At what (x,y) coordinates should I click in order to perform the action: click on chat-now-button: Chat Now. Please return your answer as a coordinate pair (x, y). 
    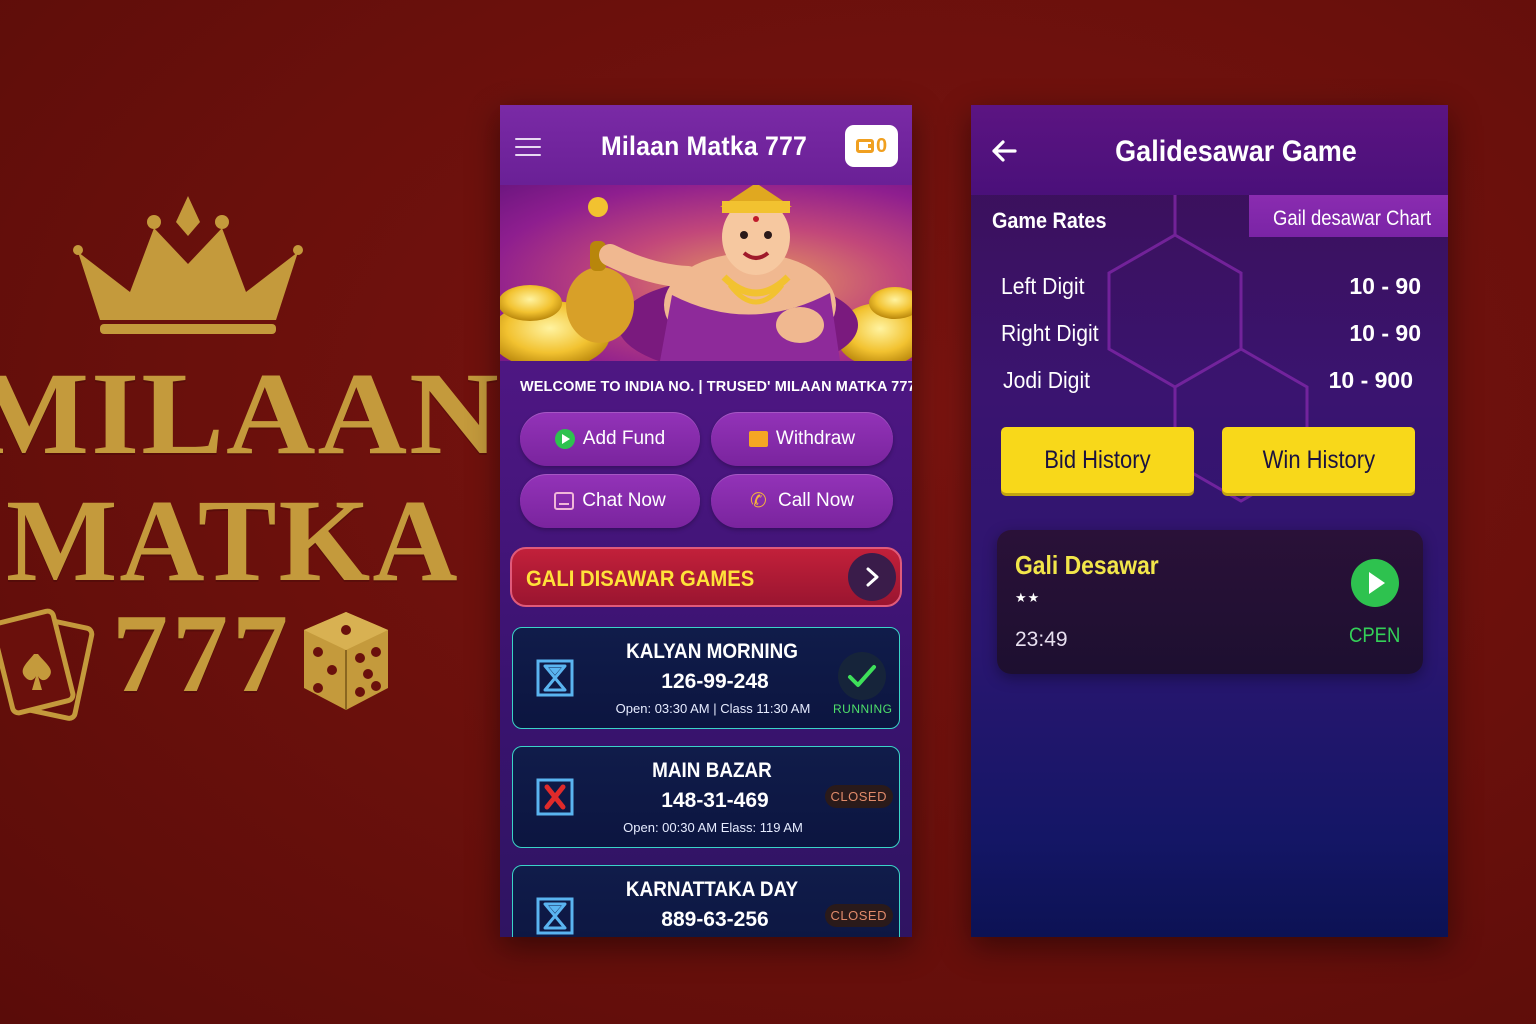
    Looking at the image, I should click on (610, 501).